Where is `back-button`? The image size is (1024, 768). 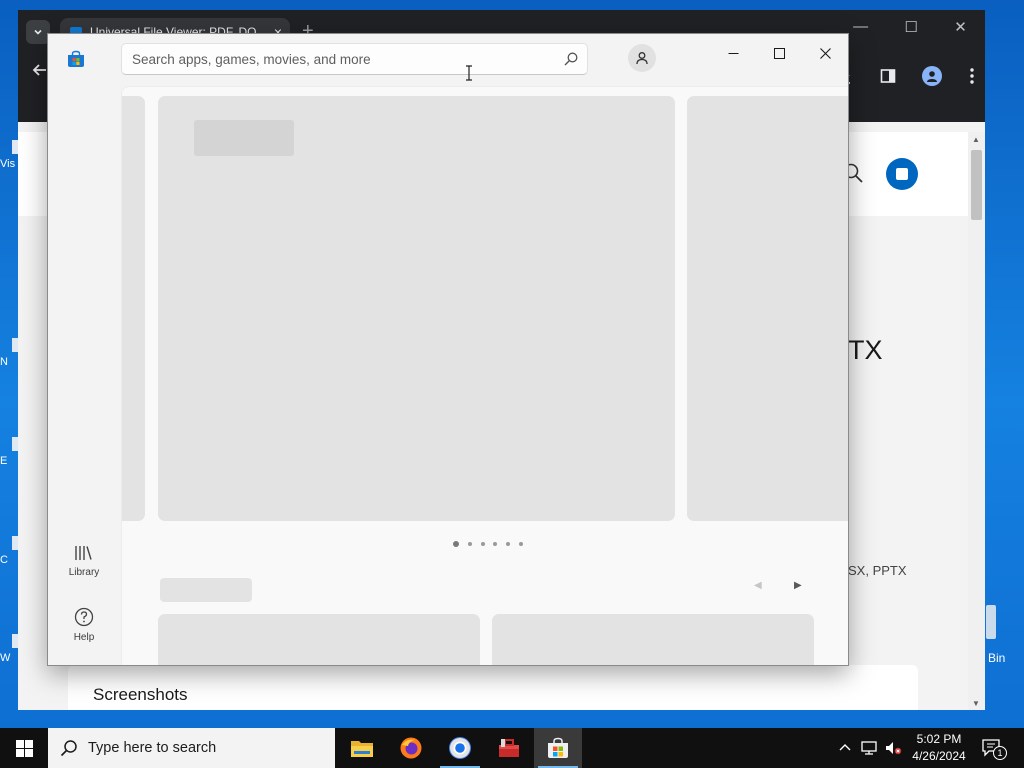
back-button is located at coordinates (40, 72).